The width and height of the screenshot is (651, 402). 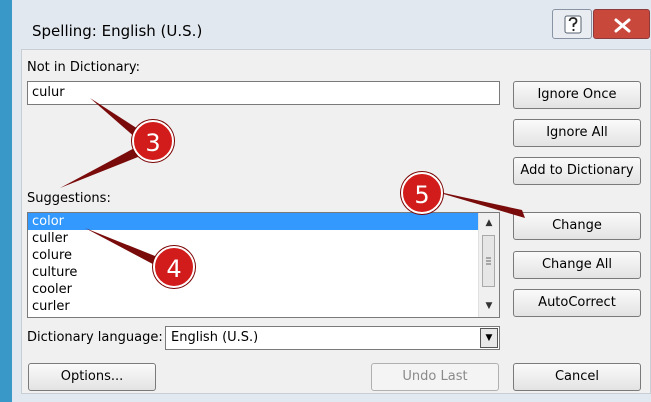 I want to click on callout-badge-3: 3, so click(x=153, y=141).